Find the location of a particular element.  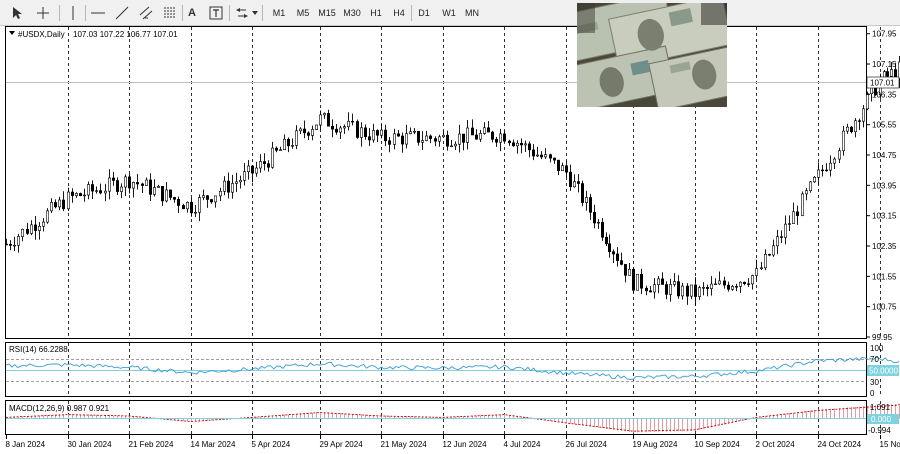

timeframe-m30: M30 is located at coordinates (352, 13).